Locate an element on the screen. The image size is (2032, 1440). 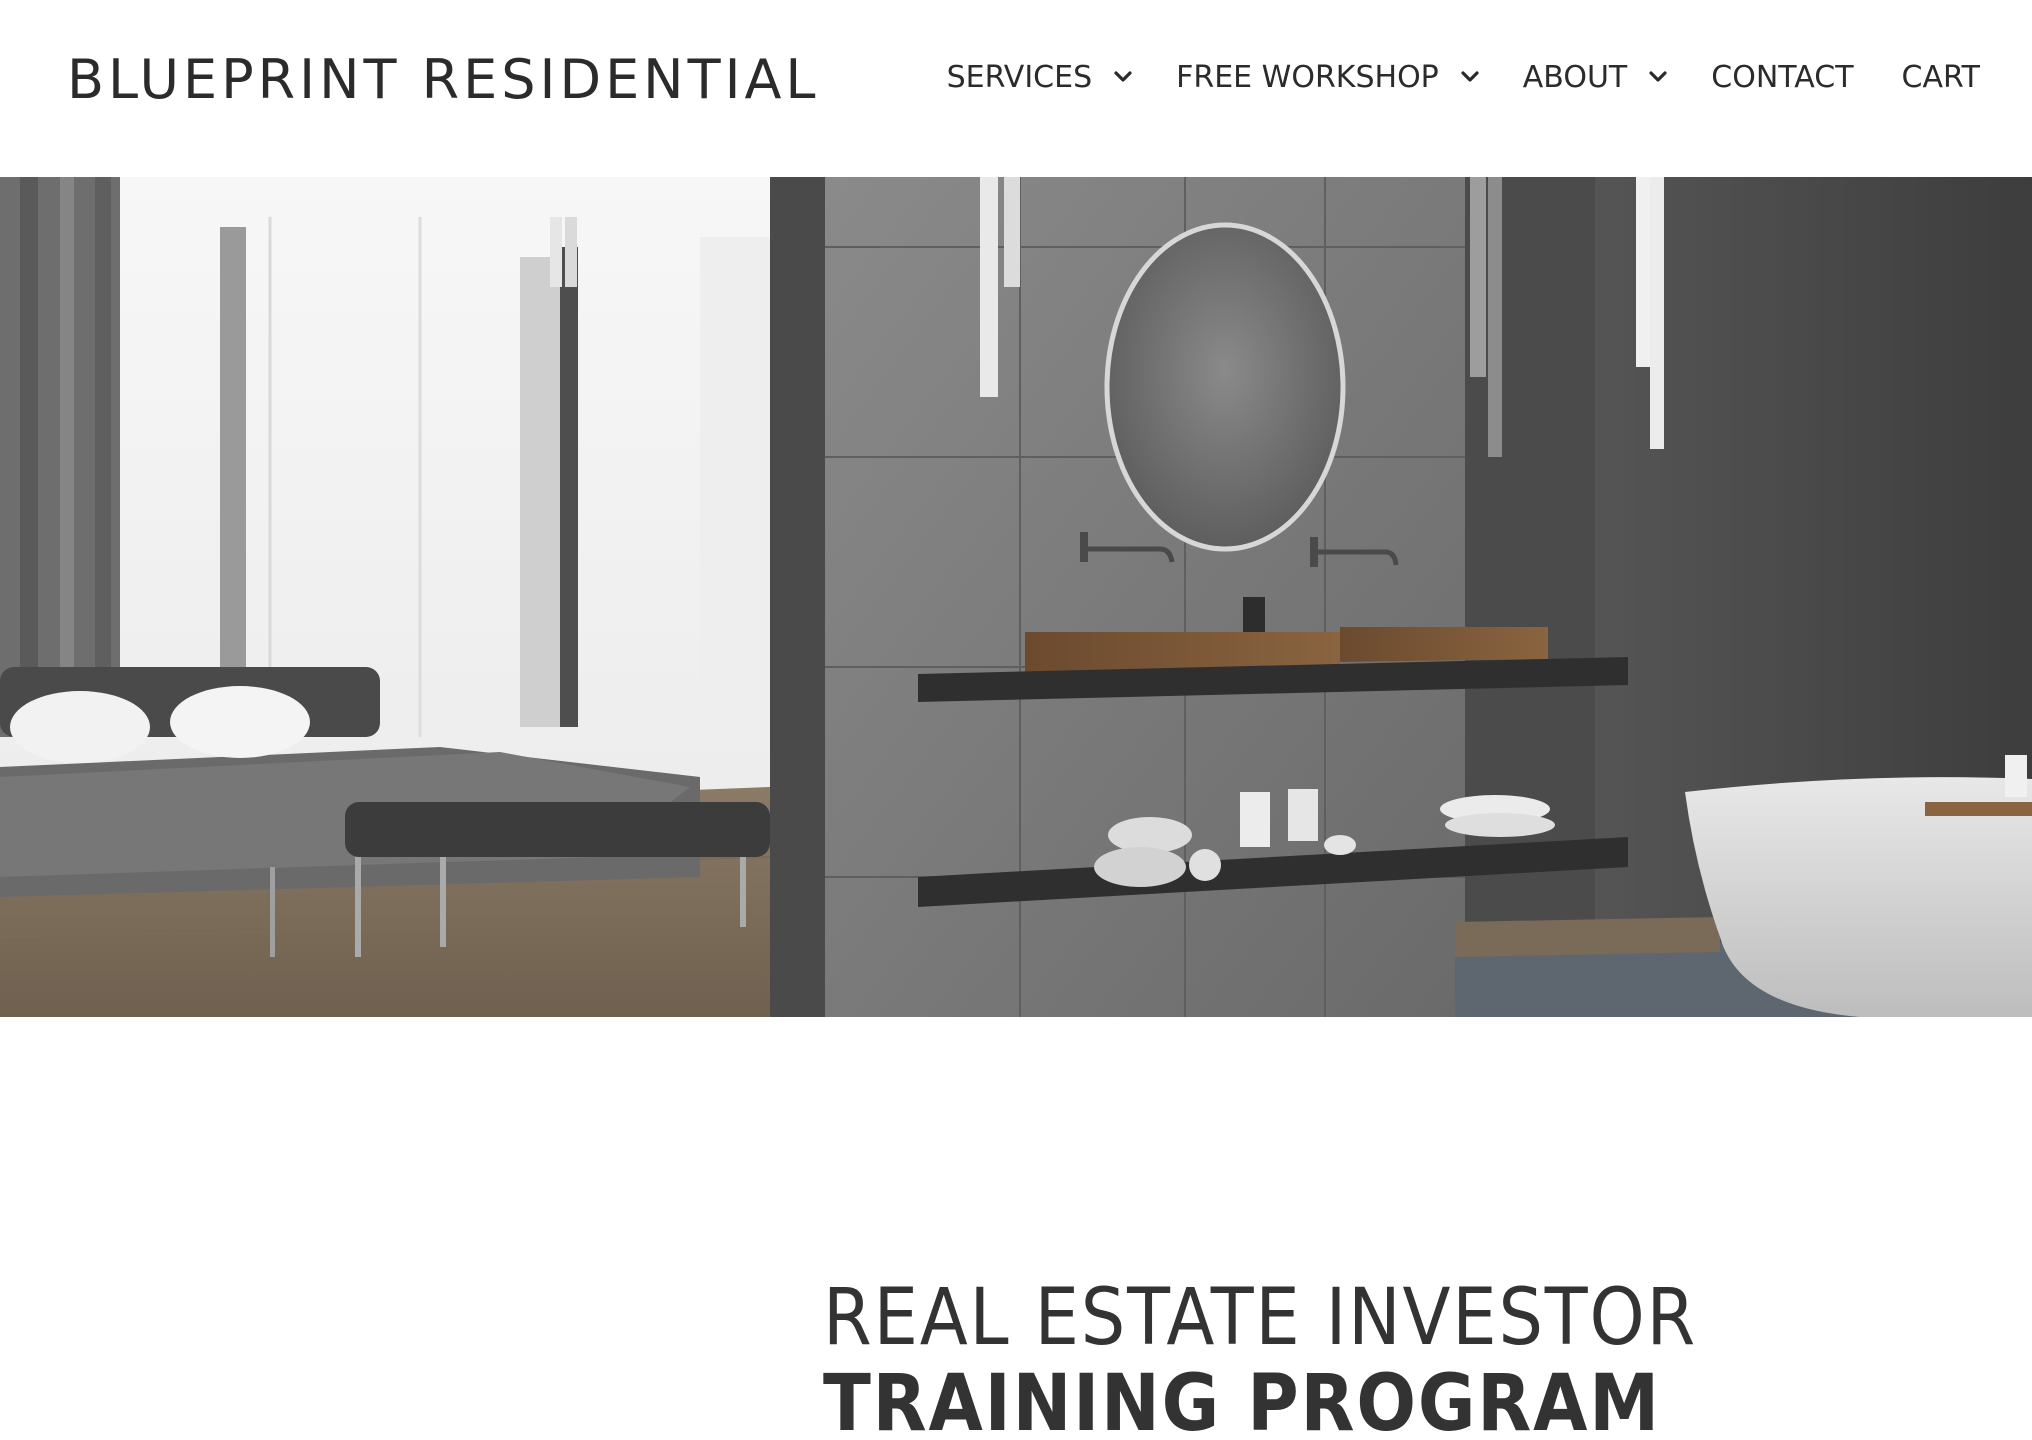
nav-item-label: CART is located at coordinates (1940, 77).